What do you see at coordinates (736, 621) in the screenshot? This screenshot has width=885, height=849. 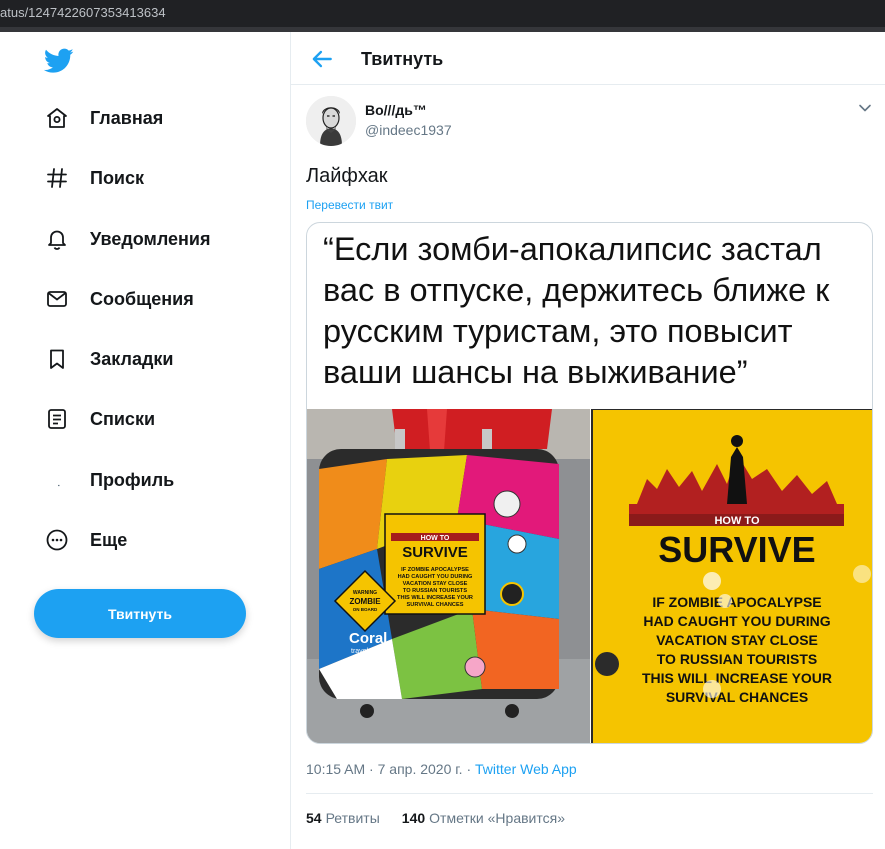 I see `sign-body-line: HAD CAUGHT YOU DURING` at bounding box center [736, 621].